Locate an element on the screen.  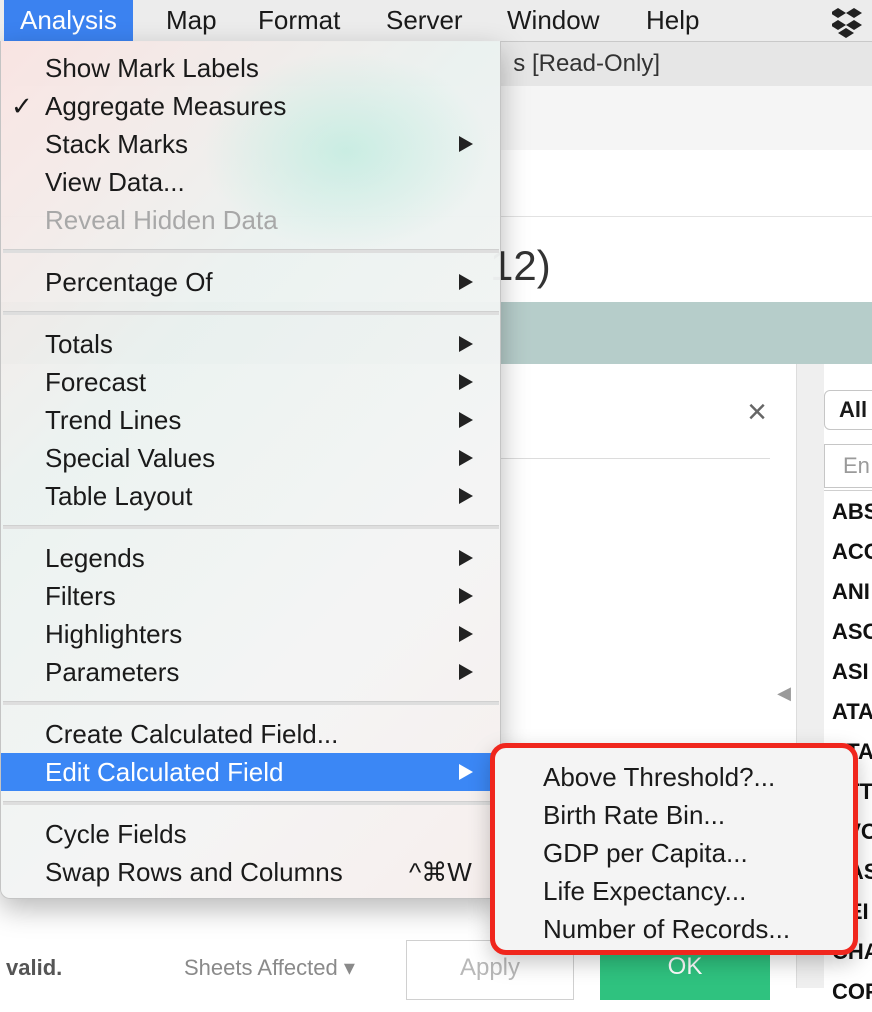
filter-list-item: ASI is located at coordinates (852, 672).